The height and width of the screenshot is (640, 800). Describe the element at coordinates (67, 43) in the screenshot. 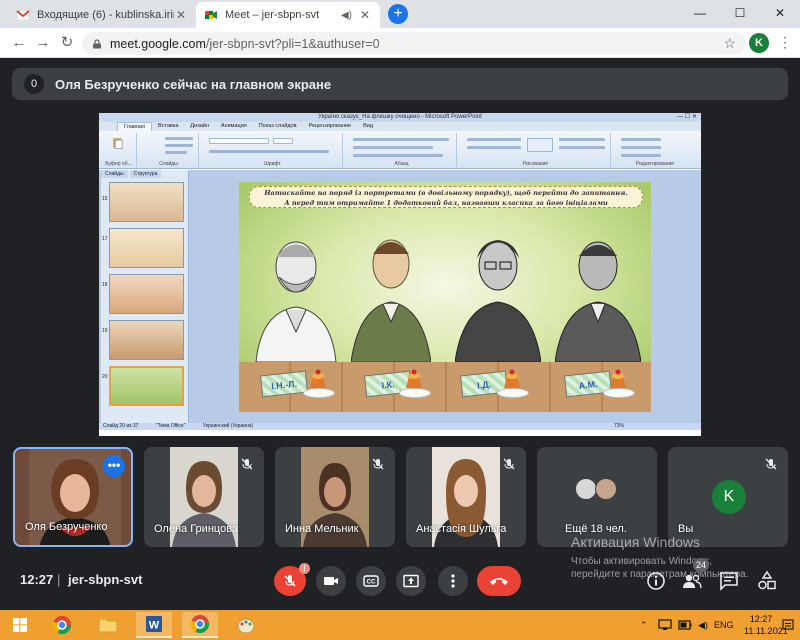

I see `reload-icon: ↻` at that location.